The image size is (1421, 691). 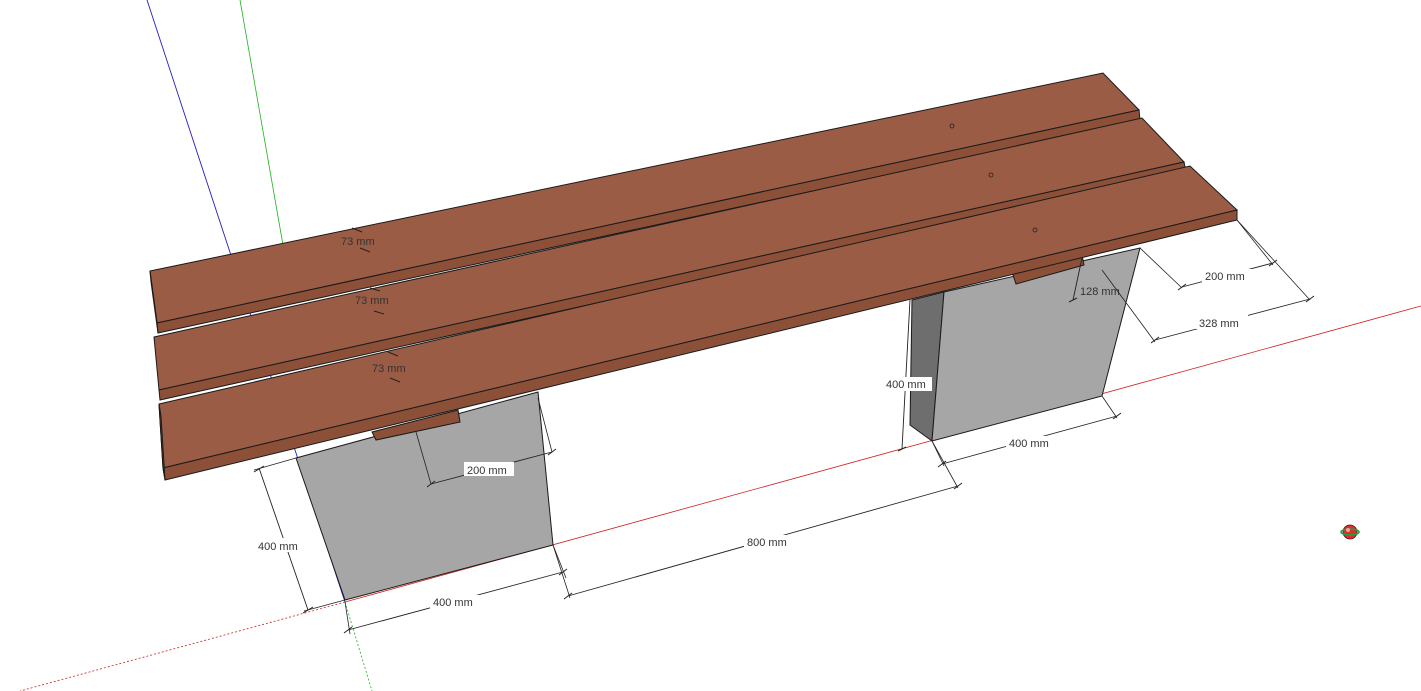 What do you see at coordinates (767, 543) in the screenshot?
I see `dim-gap-label: 800 mm` at bounding box center [767, 543].